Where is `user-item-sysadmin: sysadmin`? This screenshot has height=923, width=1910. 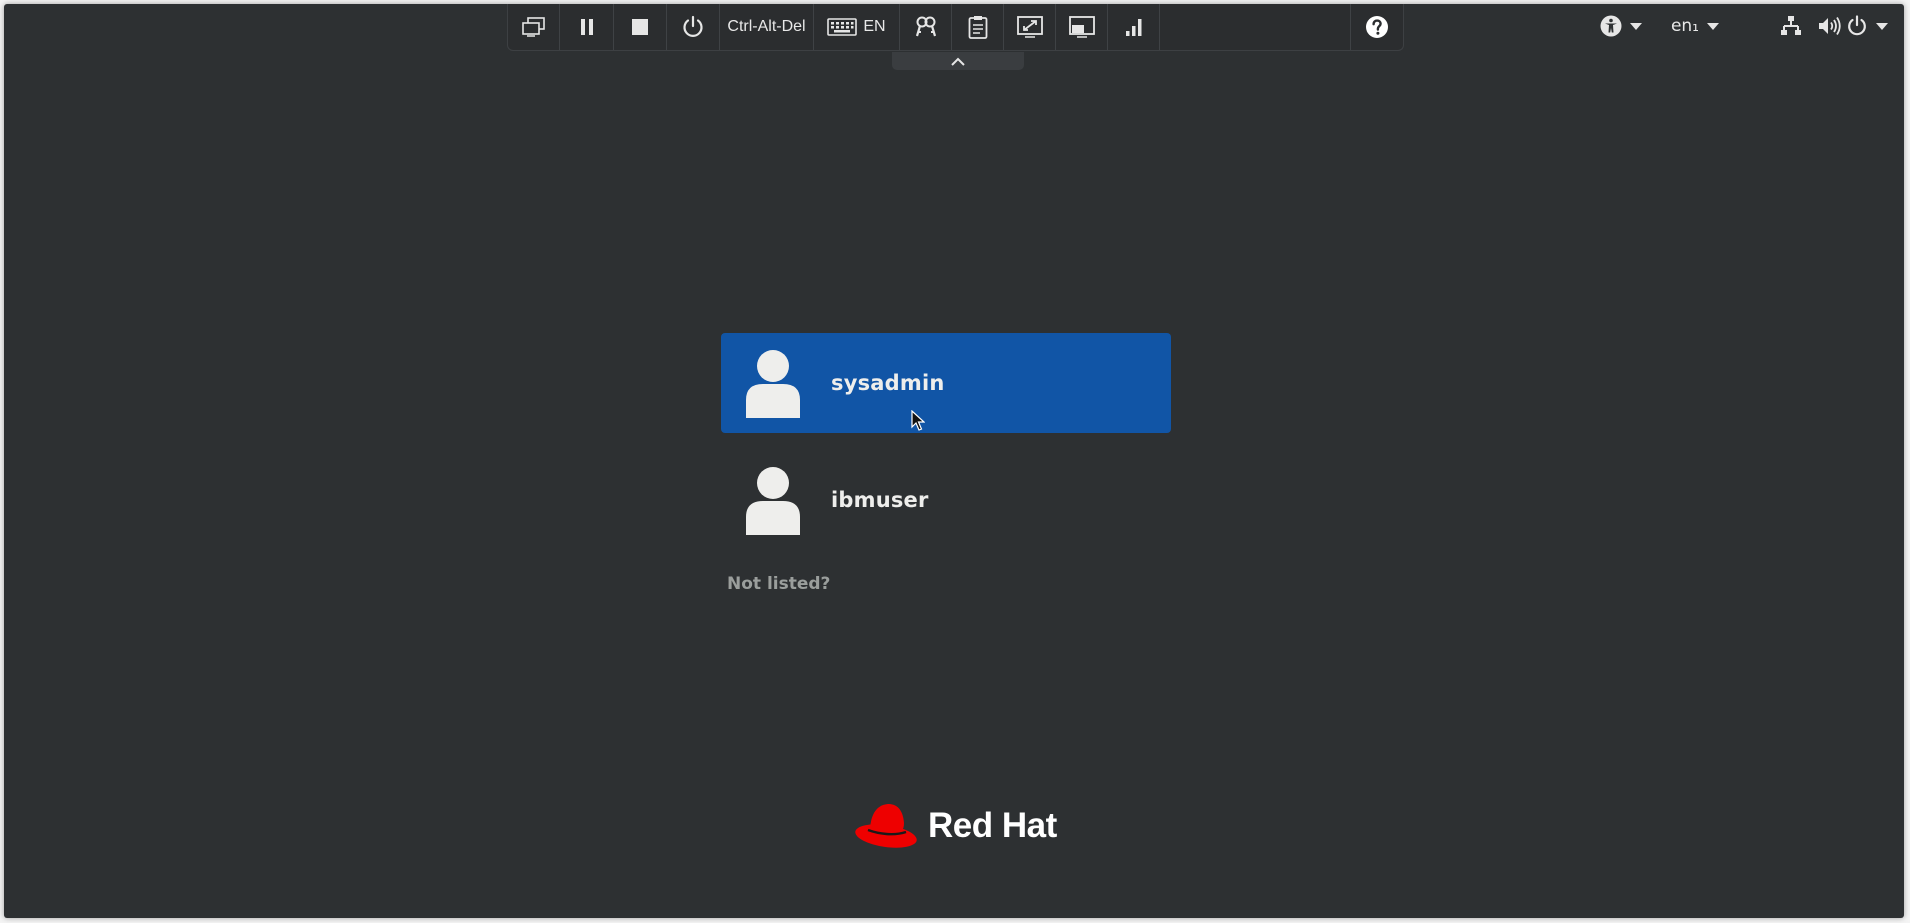 user-item-sysadmin: sysadmin is located at coordinates (946, 383).